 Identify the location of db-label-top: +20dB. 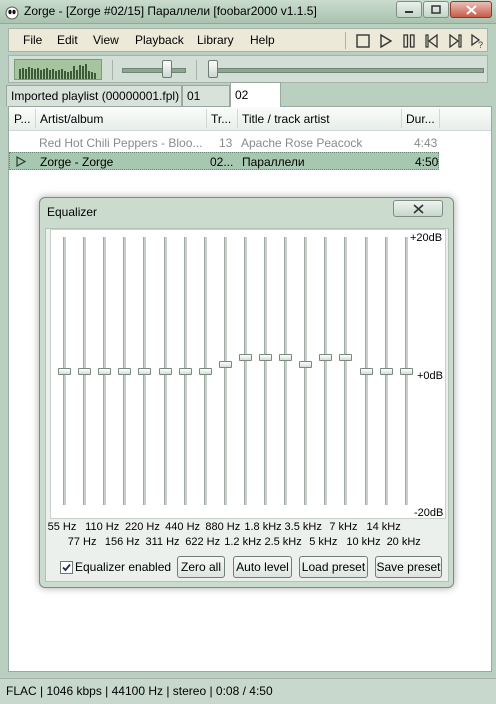
(426, 238).